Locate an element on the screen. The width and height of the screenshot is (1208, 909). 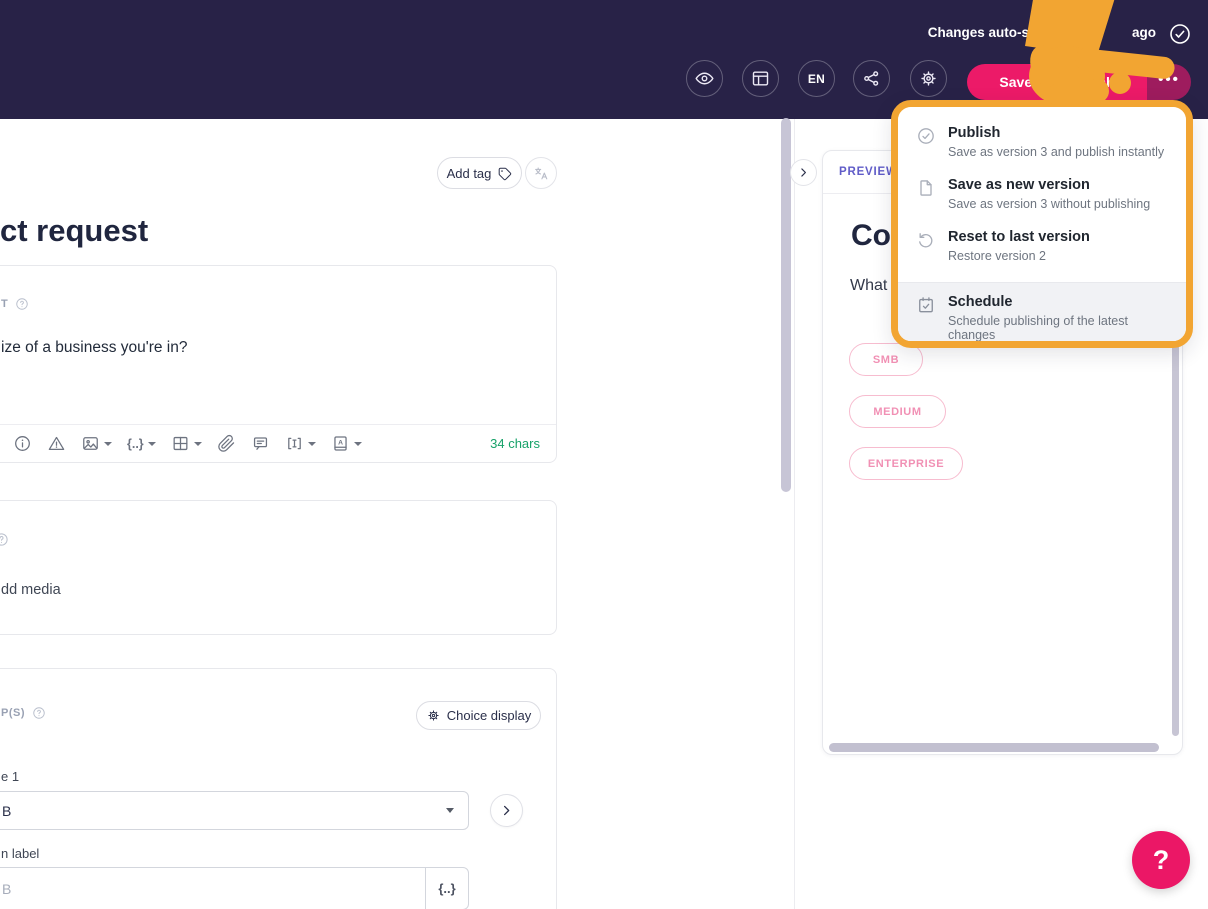
preview-question-text: What is located at coordinates (869, 285).